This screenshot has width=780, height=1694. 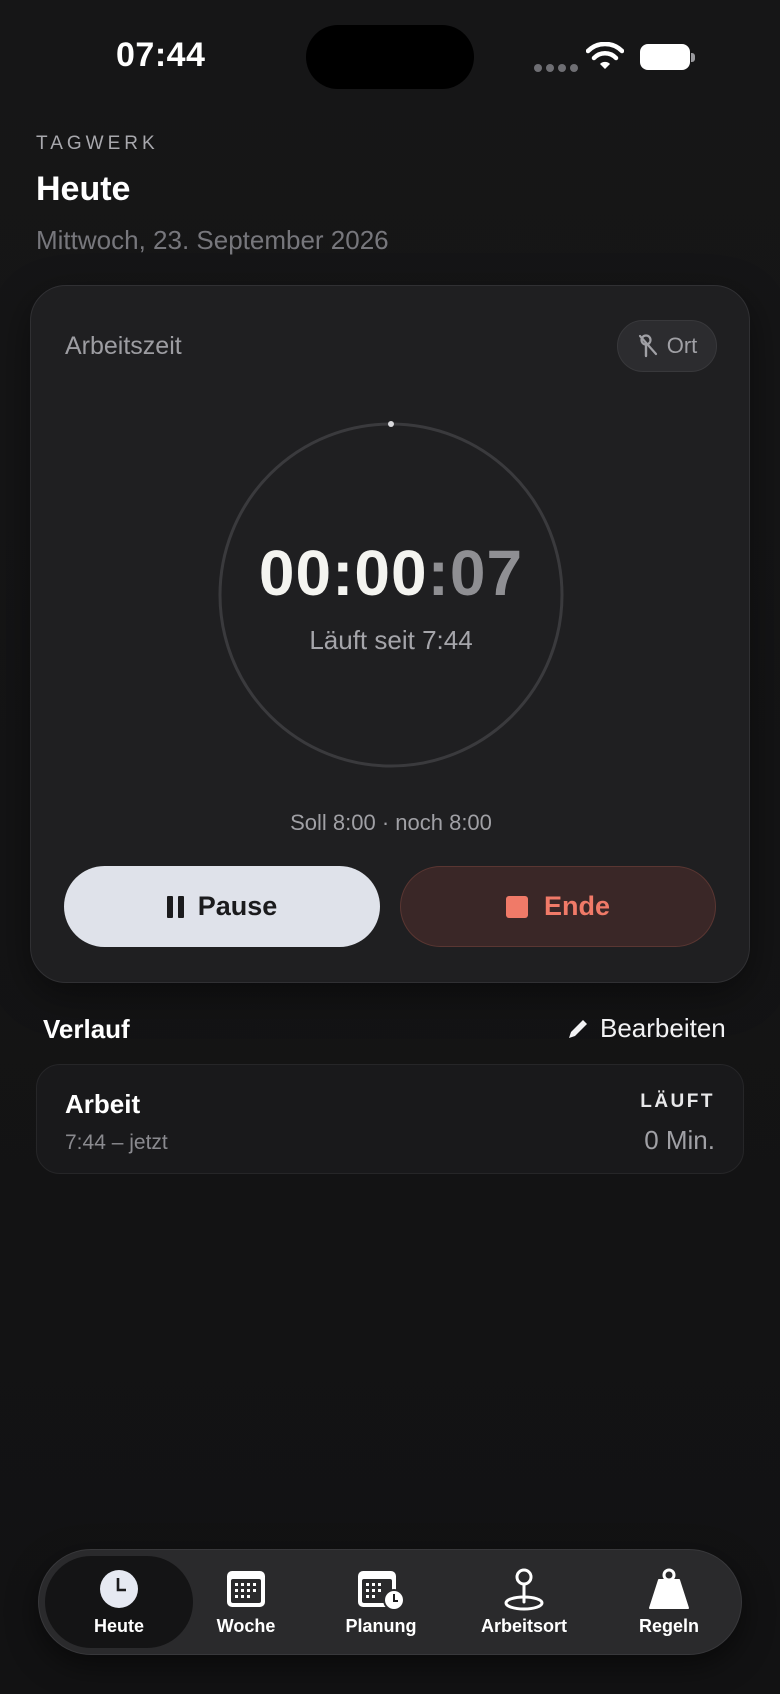 I want to click on history-title: Verlauf, so click(x=86, y=1029).